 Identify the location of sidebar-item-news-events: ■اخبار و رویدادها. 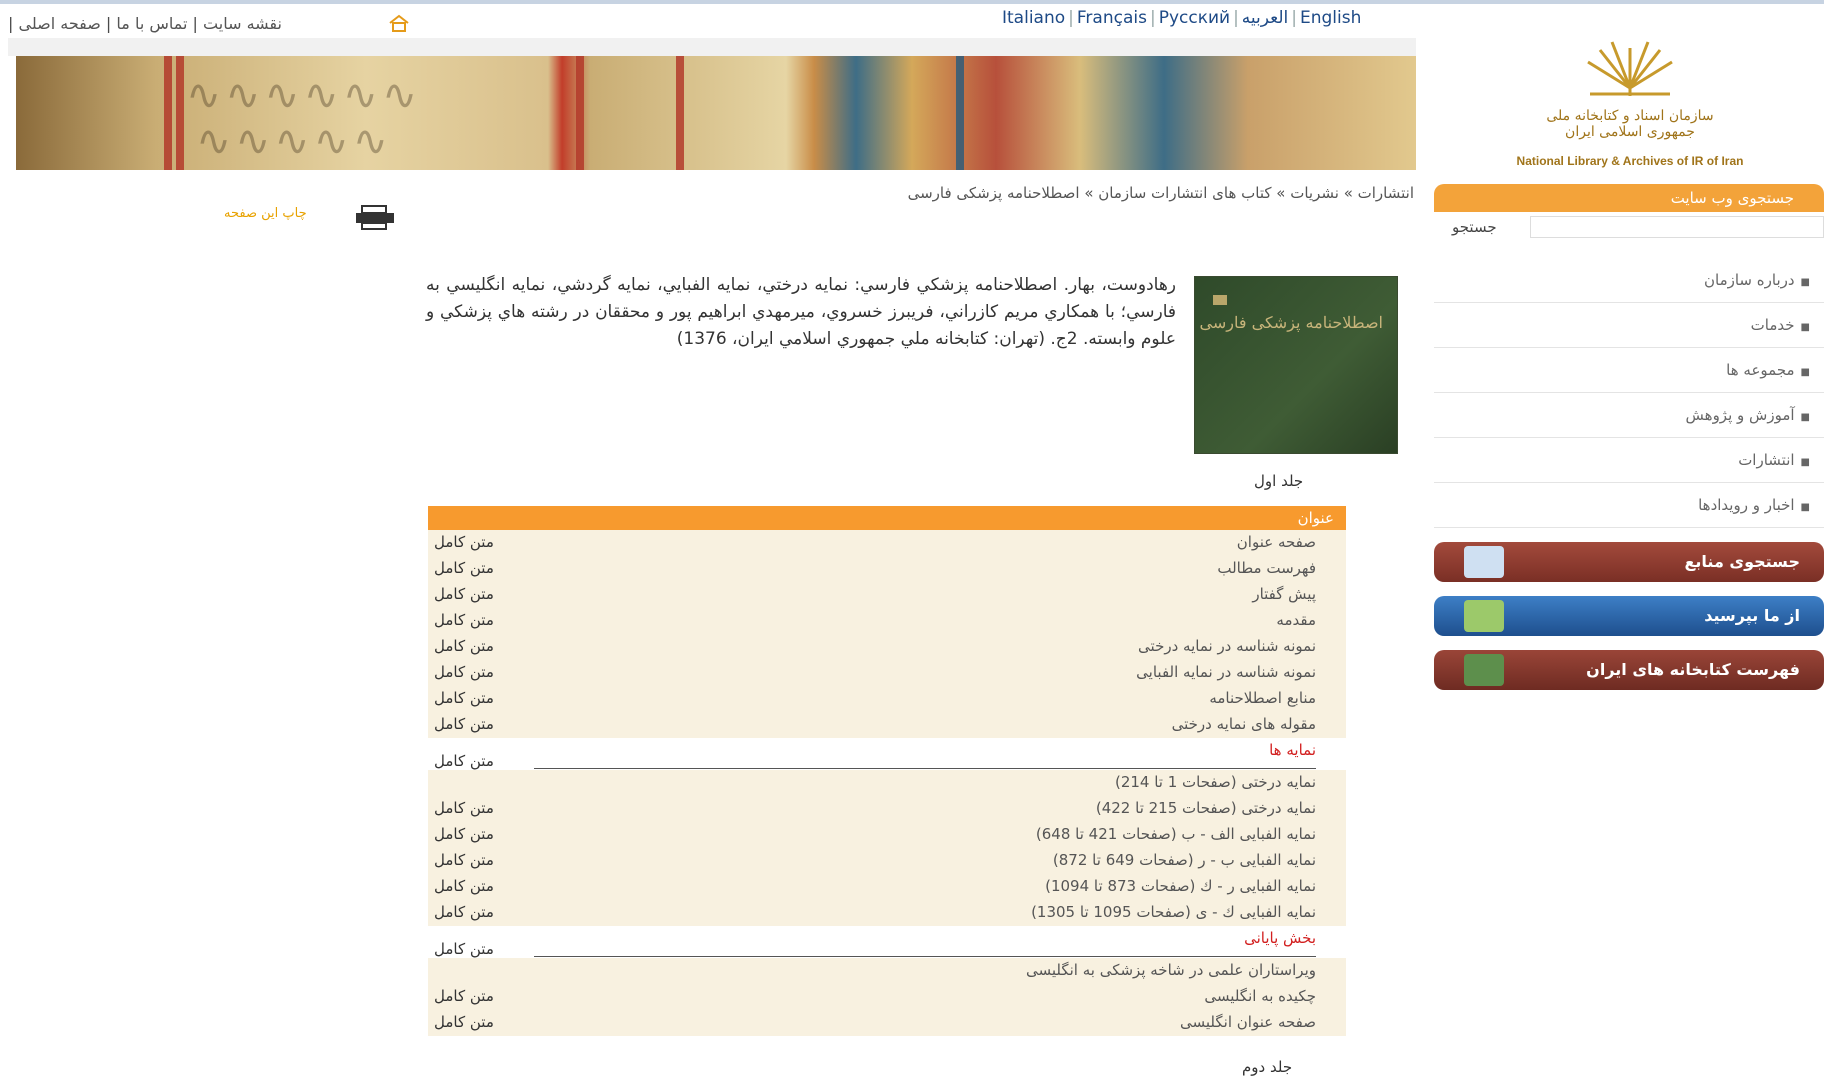
(1629, 505).